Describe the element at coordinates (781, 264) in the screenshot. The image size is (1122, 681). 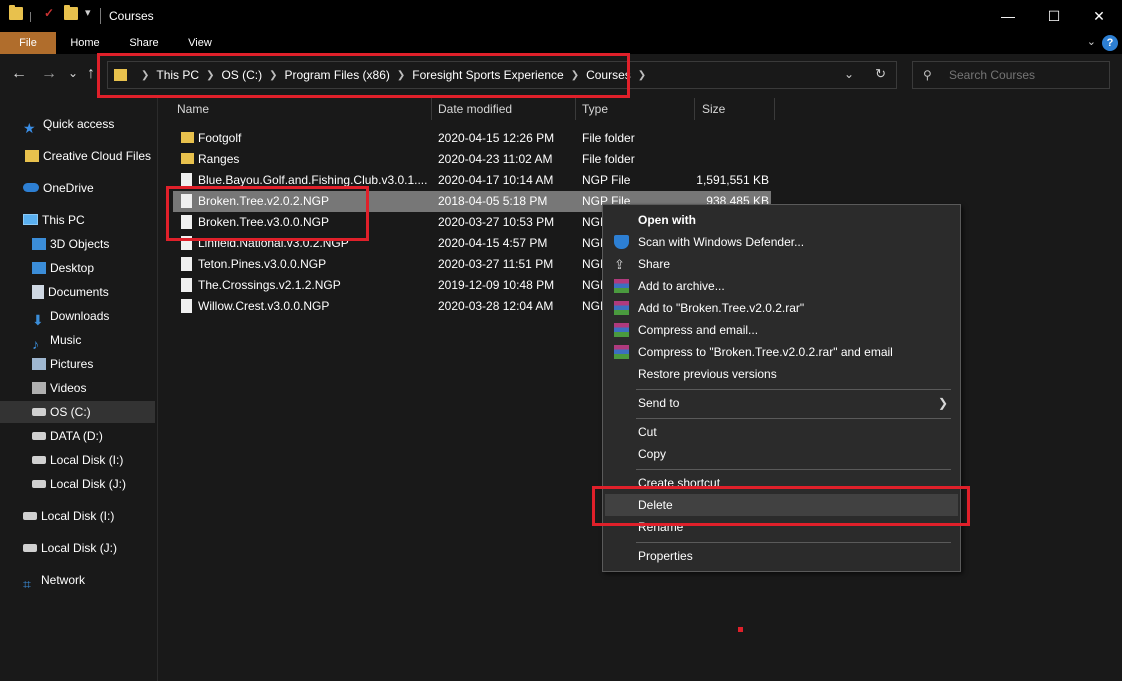
I see `menu-item-share: ⇪ Share` at that location.